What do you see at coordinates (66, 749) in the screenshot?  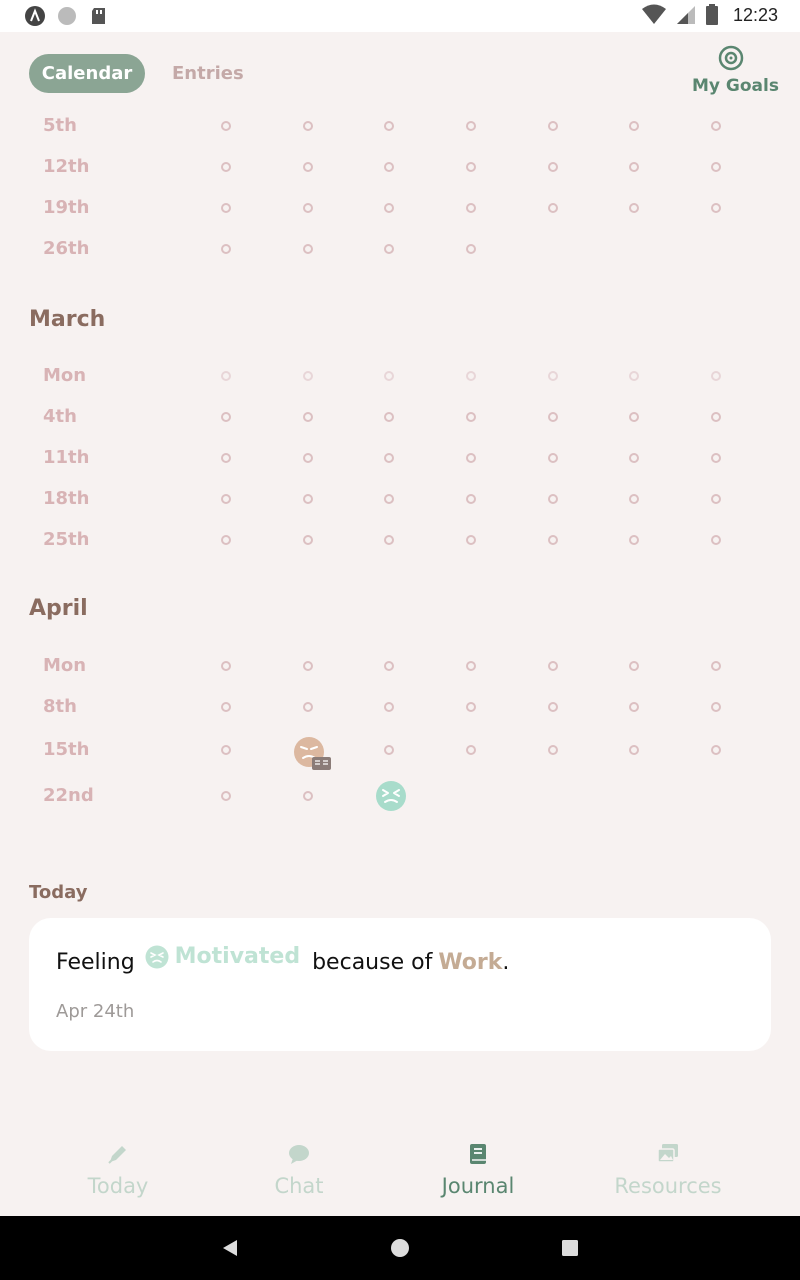 I see `week-label: 15th` at bounding box center [66, 749].